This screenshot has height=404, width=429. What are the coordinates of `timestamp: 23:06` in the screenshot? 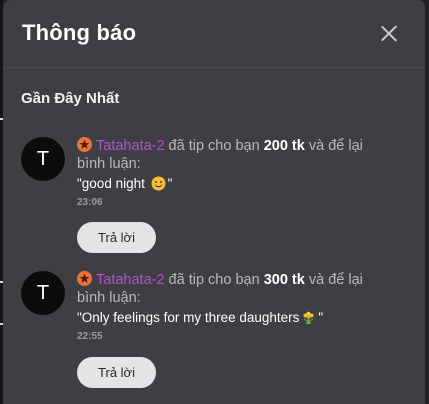 It's located at (90, 202).